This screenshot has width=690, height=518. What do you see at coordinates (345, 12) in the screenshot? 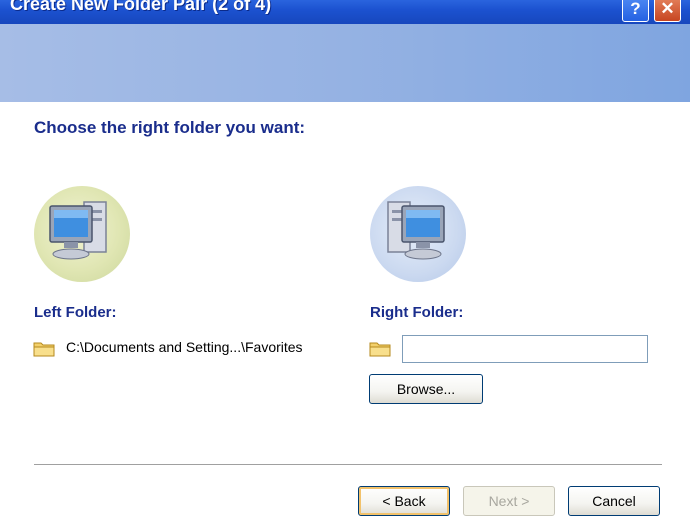
I see `title-bar: Create New Folder Pair (2 of 4) ? ✕` at bounding box center [345, 12].